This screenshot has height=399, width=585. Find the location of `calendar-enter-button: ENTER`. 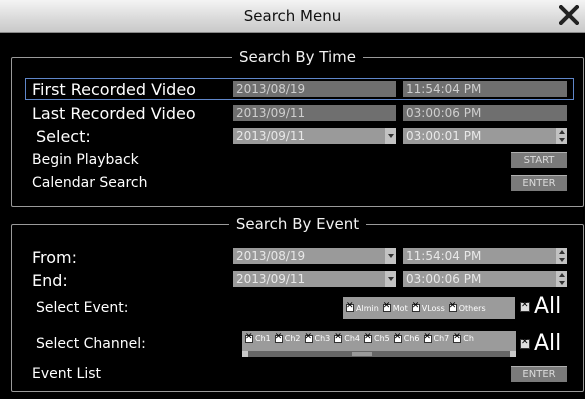

calendar-enter-button: ENTER is located at coordinates (539, 183).